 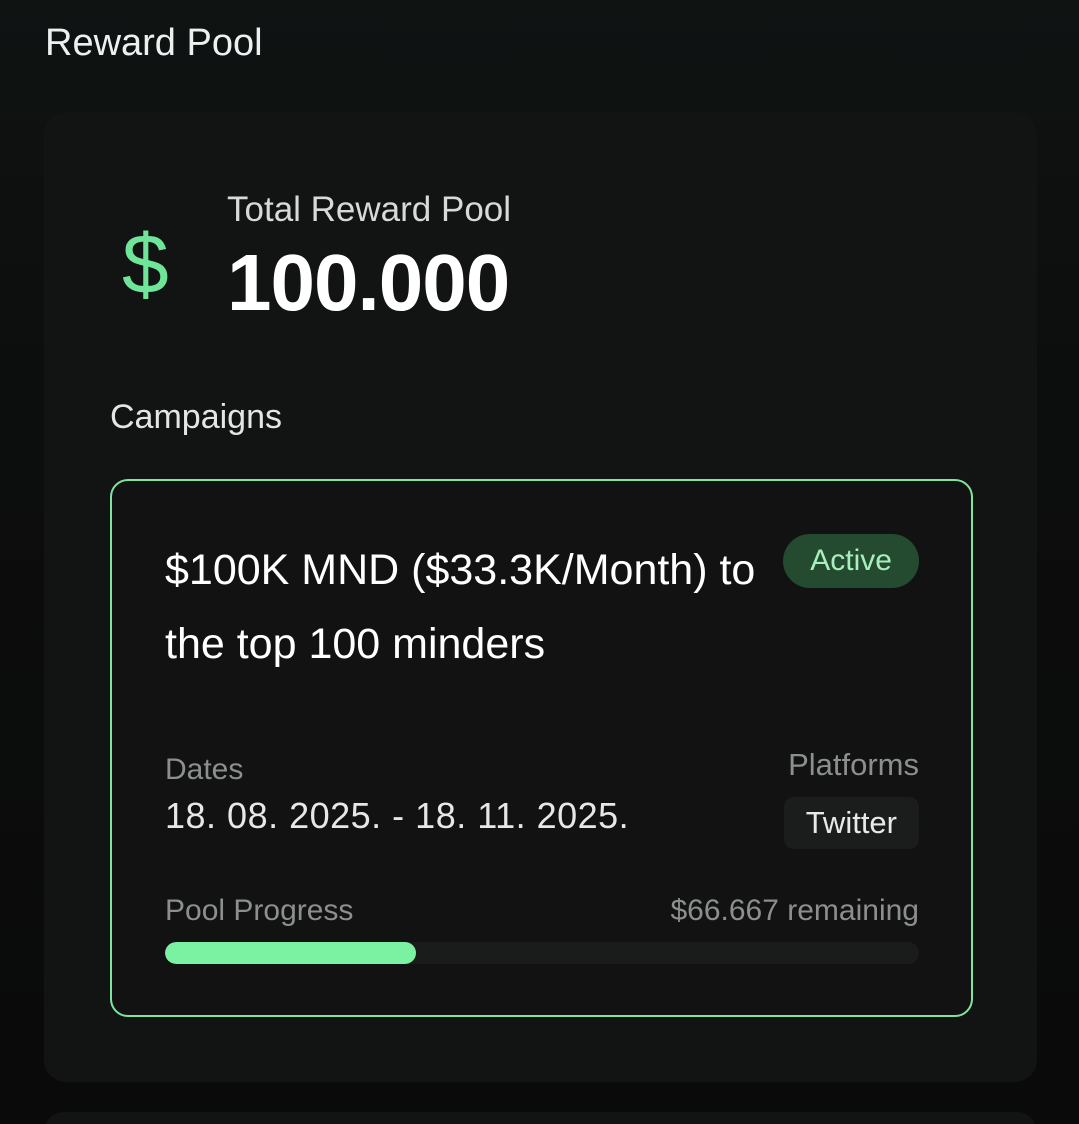 What do you see at coordinates (154, 43) in the screenshot?
I see `page-title: Reward Pool` at bounding box center [154, 43].